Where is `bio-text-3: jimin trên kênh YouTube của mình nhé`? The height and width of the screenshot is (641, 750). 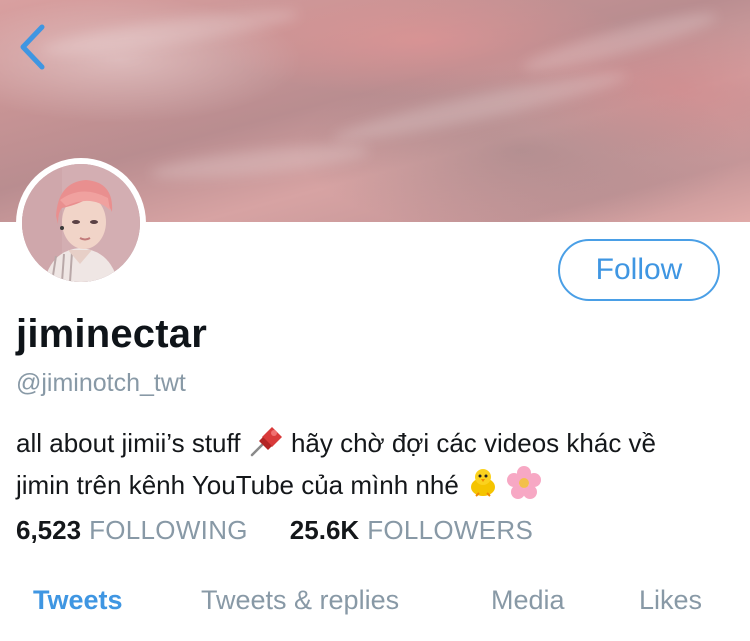
bio-text-3: jimin trên kênh YouTube của mình nhé is located at coordinates (237, 485).